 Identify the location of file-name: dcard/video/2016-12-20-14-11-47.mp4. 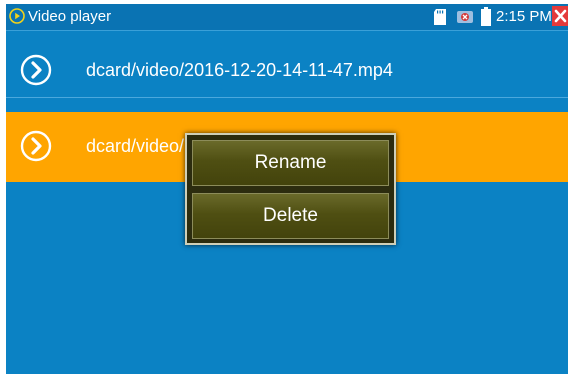
(239, 70).